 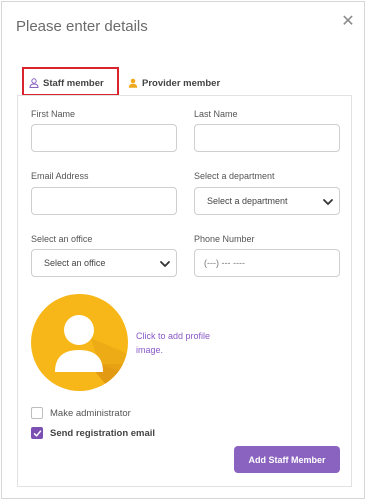 I want to click on add-profile-image-link: Click to add profile image., so click(x=176, y=343).